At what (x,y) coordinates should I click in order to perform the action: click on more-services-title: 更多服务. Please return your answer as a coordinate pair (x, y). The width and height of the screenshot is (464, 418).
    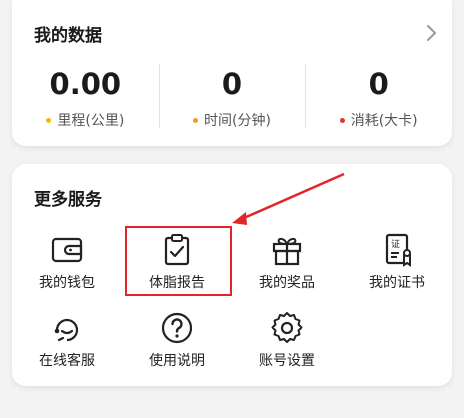
    Looking at the image, I should click on (68, 200).